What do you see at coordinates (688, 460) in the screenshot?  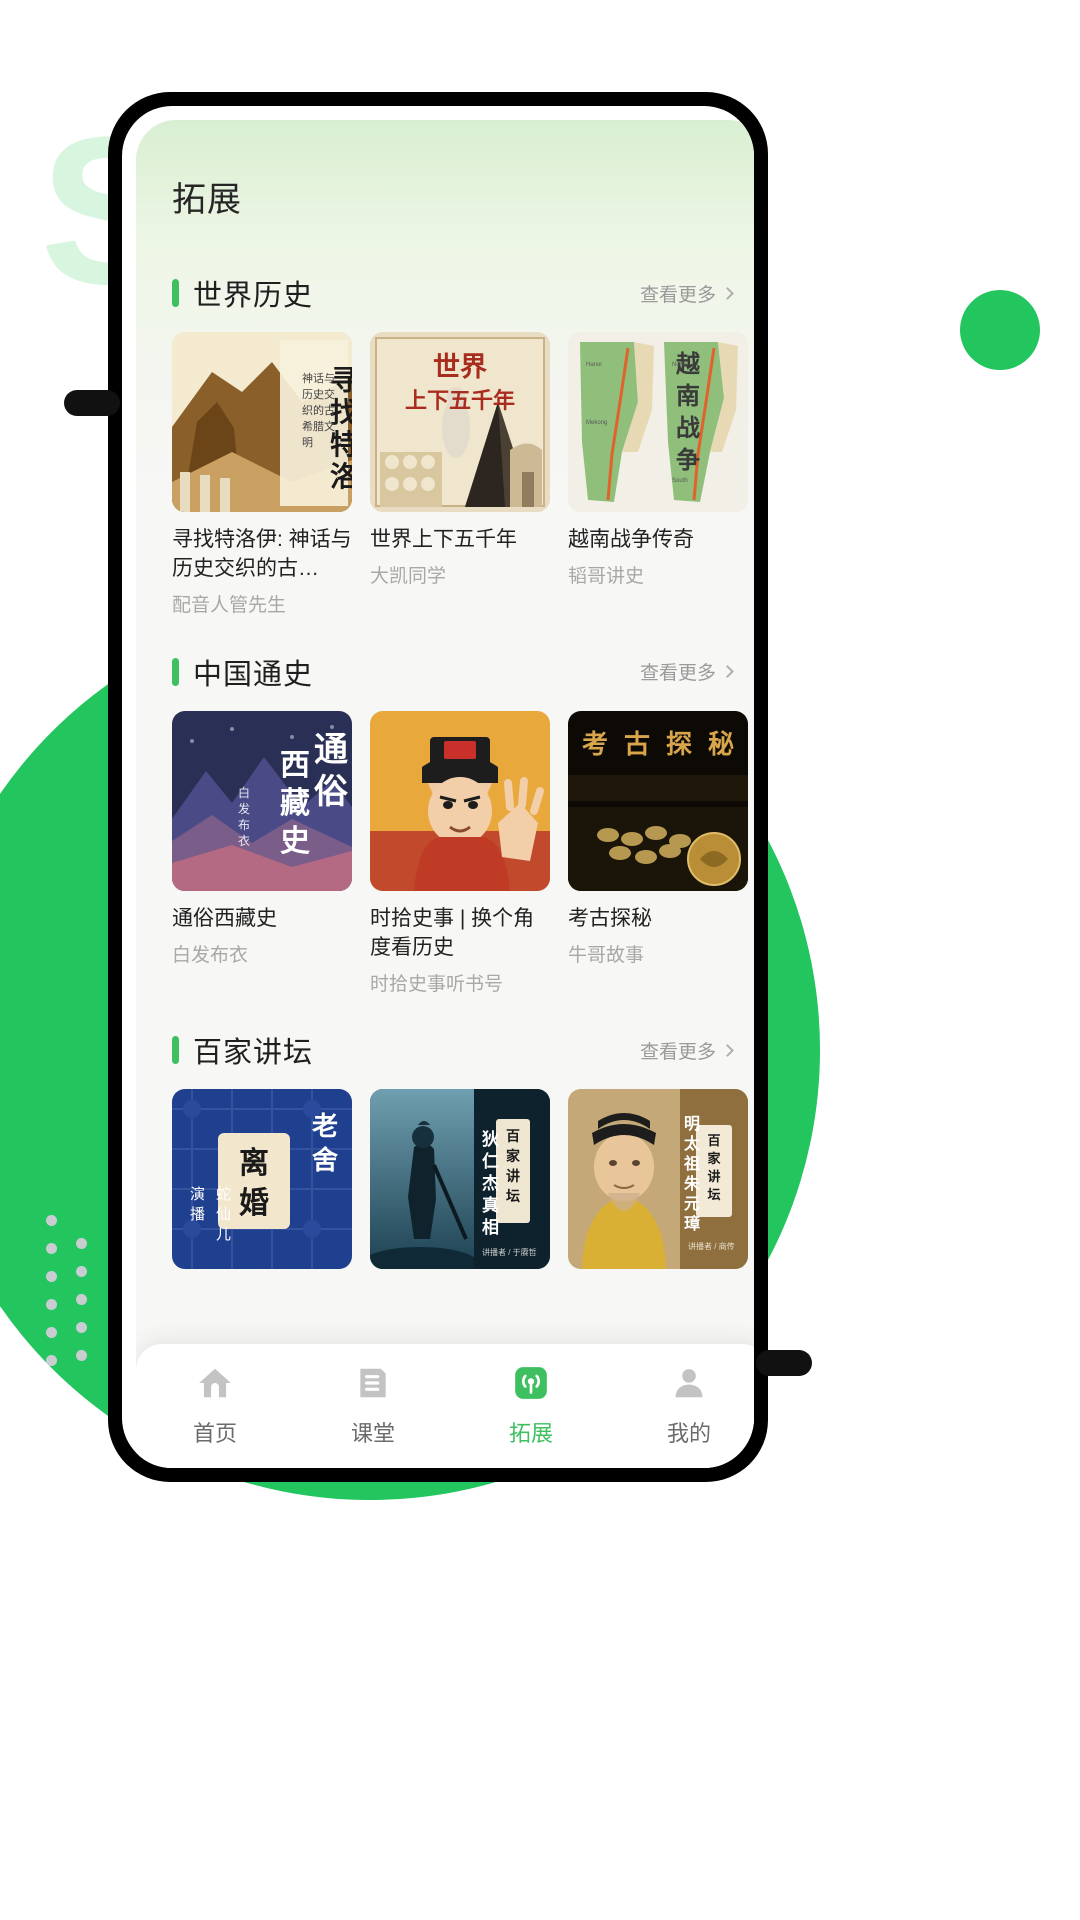 I see `svg-text: 争` at bounding box center [688, 460].